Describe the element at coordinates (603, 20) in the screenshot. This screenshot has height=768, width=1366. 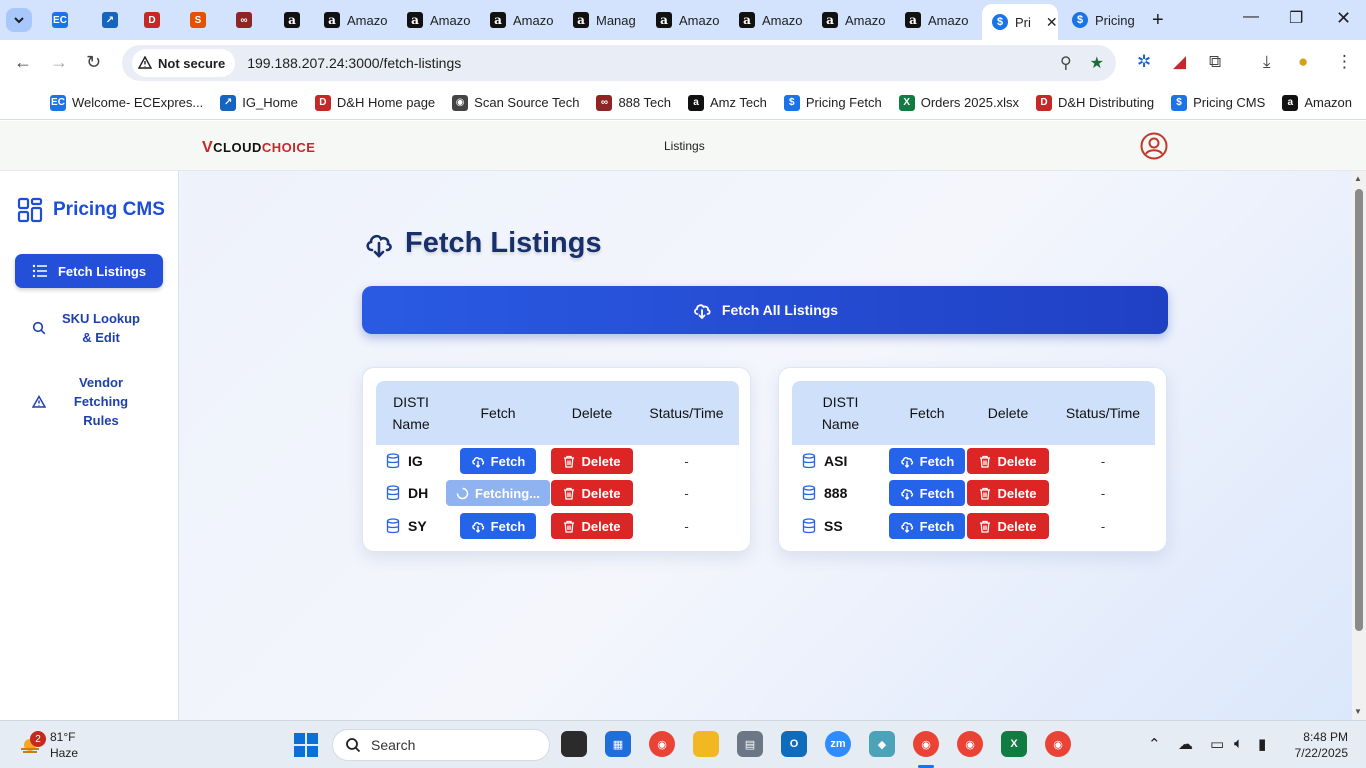
I see `browser-tab: a Manag` at that location.